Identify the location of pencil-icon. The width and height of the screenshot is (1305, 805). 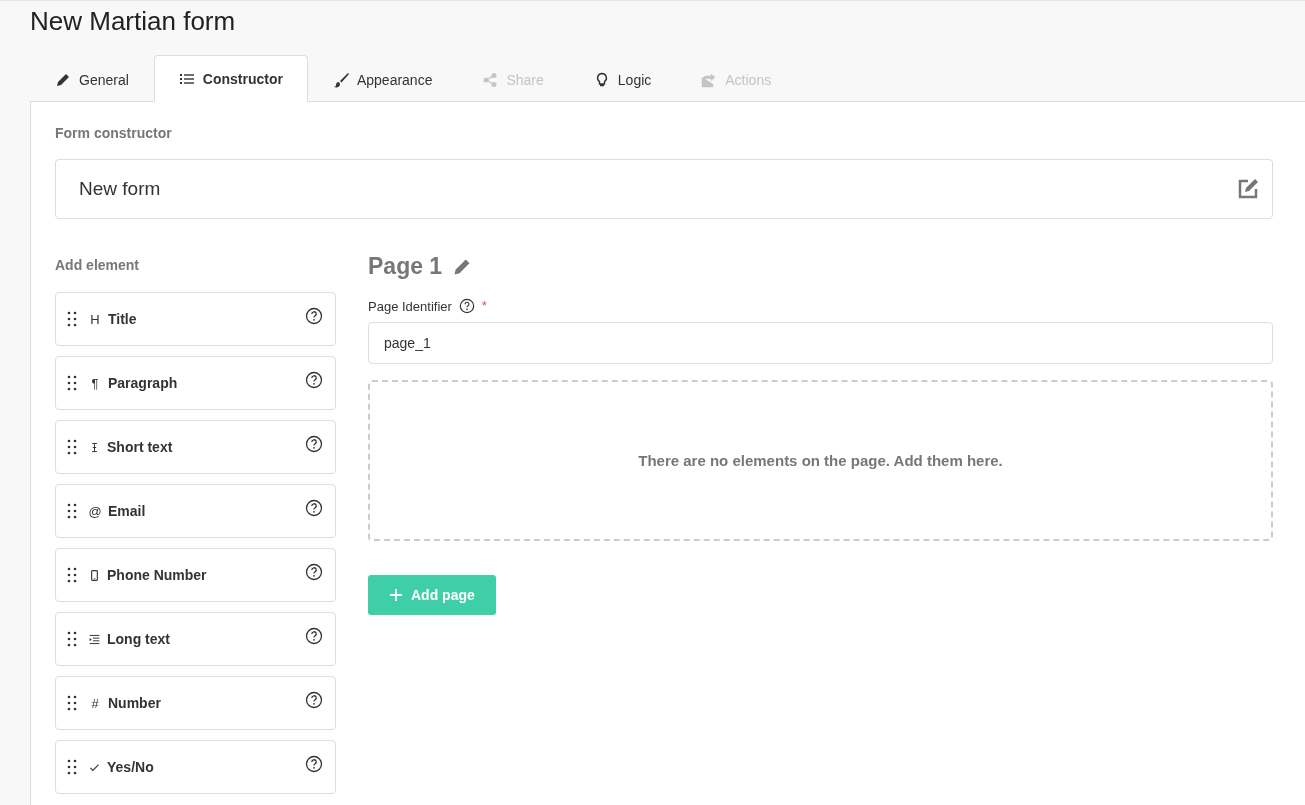
(63, 79).